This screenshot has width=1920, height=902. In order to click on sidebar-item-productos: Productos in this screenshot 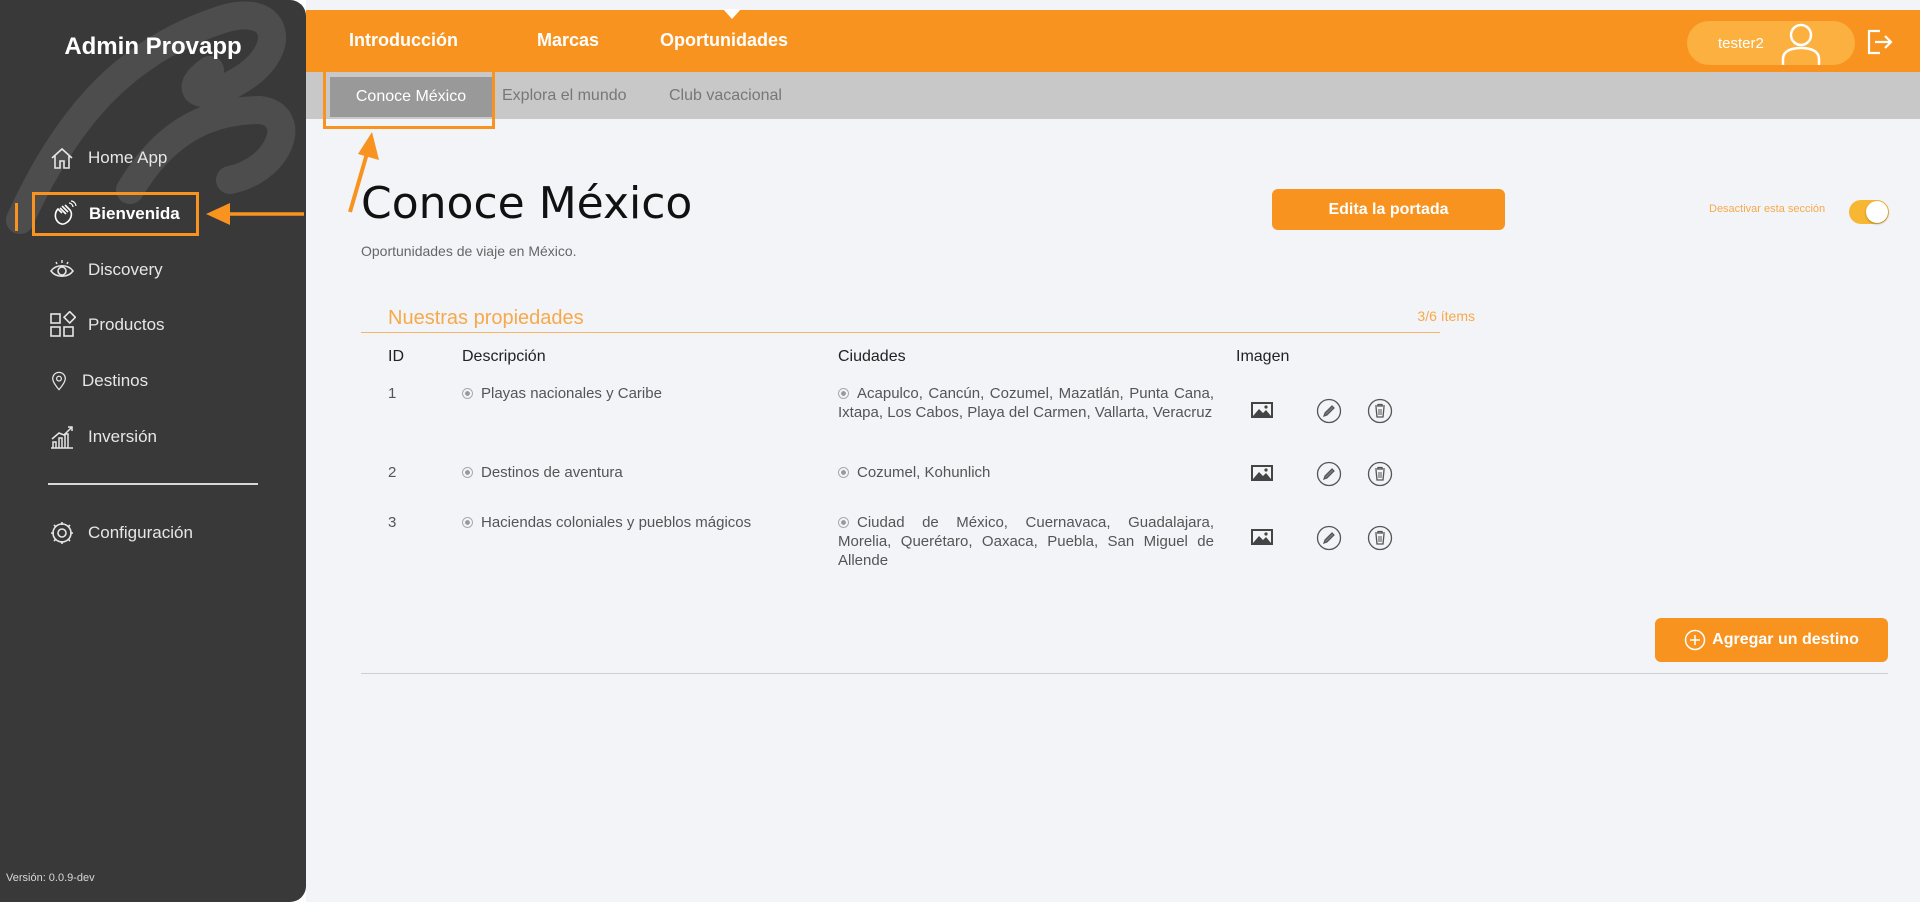, I will do `click(106, 325)`.